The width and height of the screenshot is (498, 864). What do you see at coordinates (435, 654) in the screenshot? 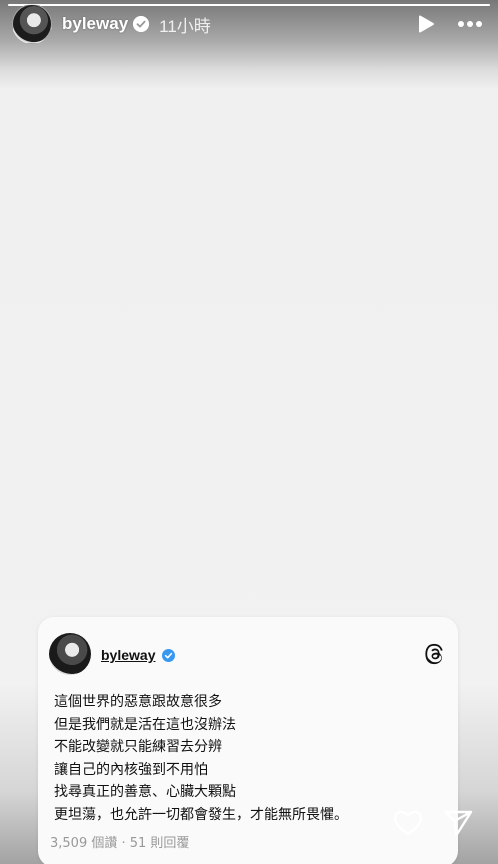
I see `threads-logo-icon` at bounding box center [435, 654].